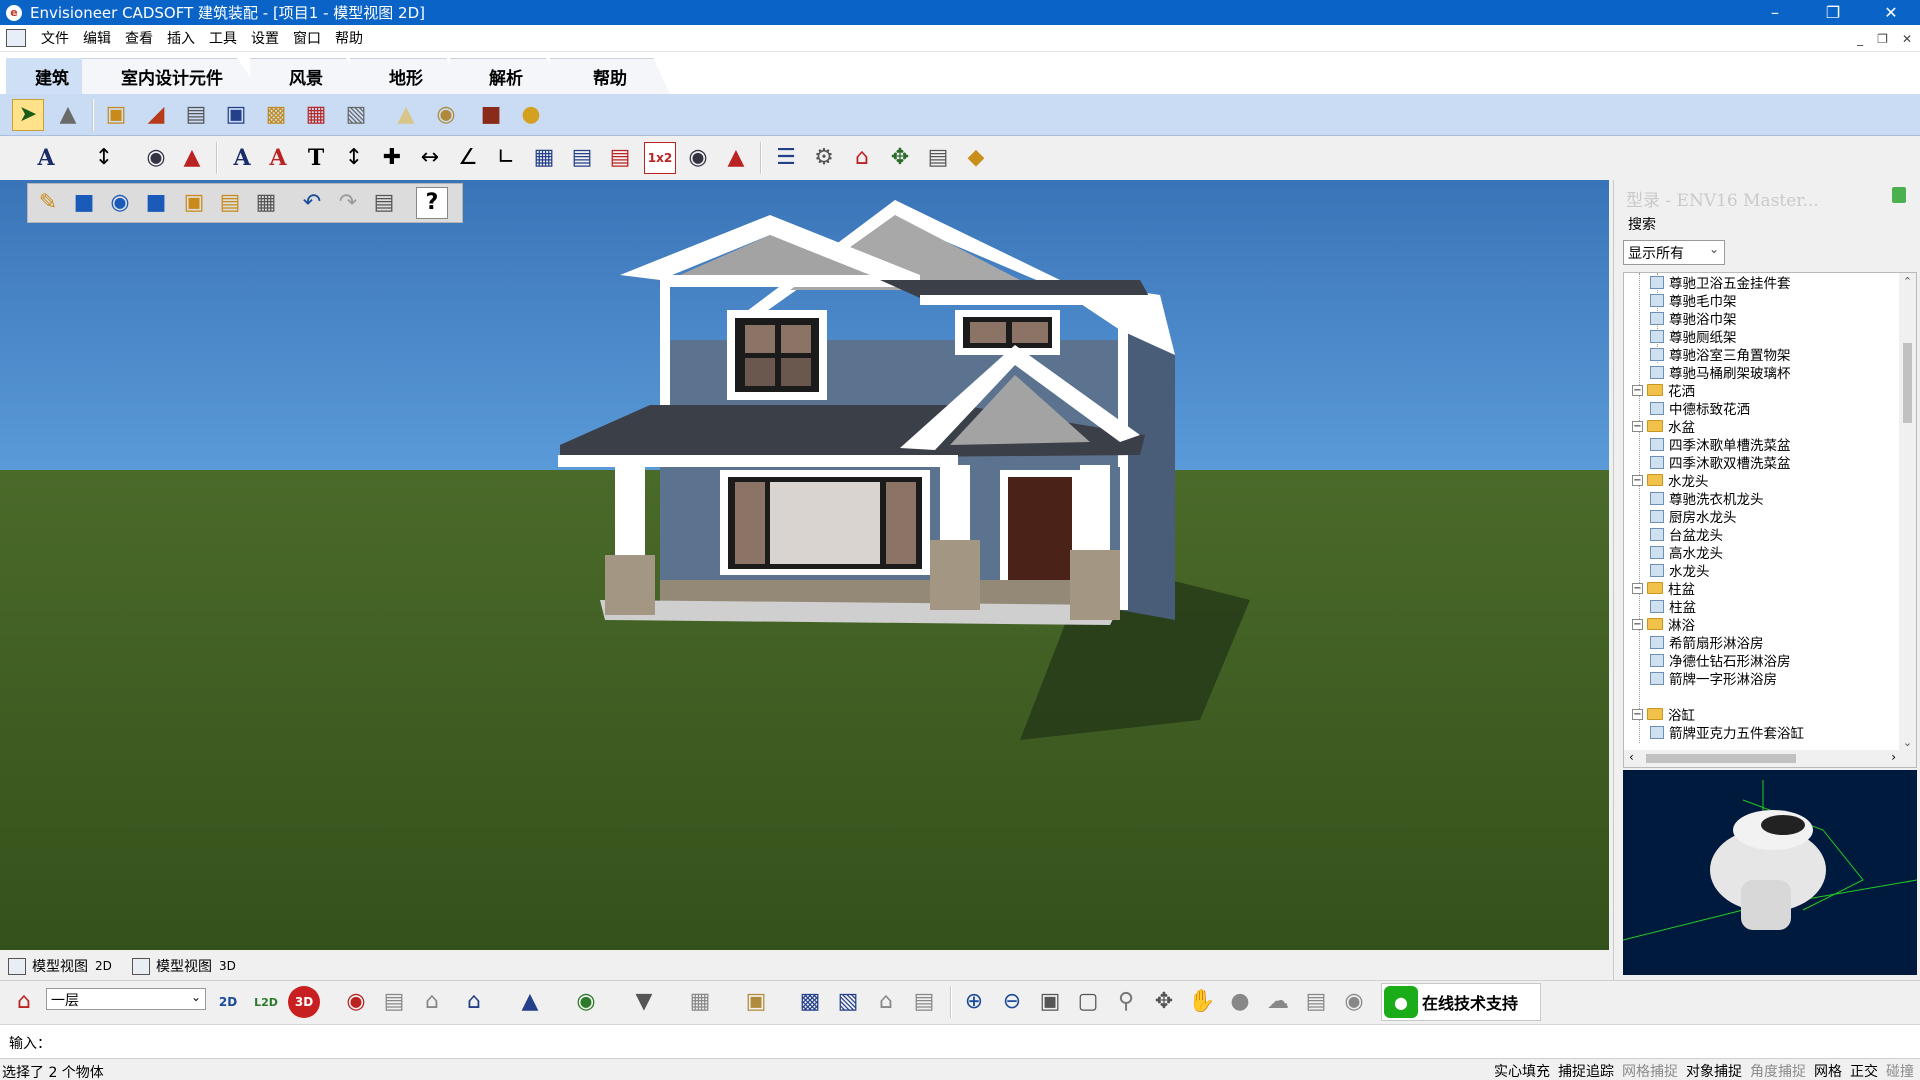 The image size is (1920, 1080). What do you see at coordinates (1714, 1070) in the screenshot?
I see `toggle-object-snap: 对象捕捉` at bounding box center [1714, 1070].